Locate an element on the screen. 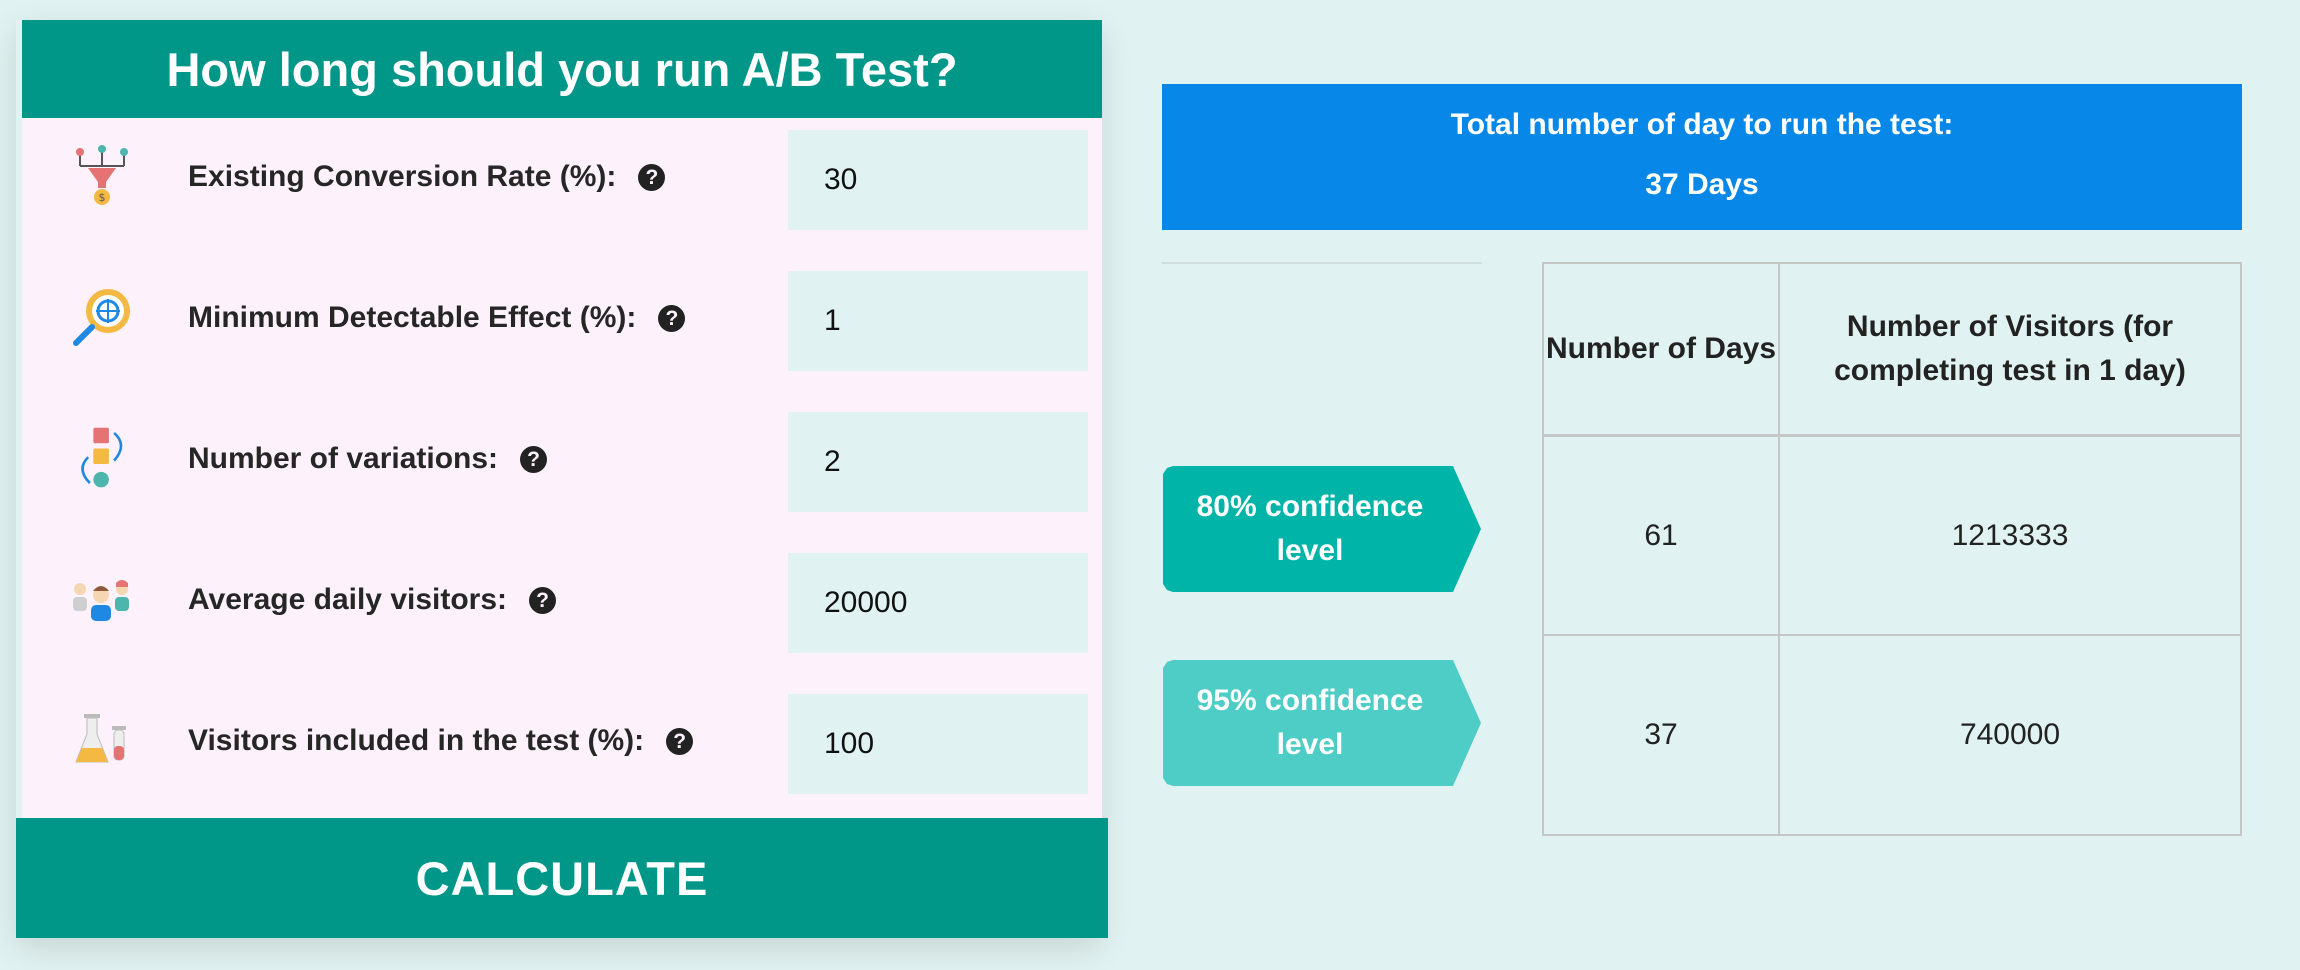  table-cell-days-95: 37 is located at coordinates (1661, 734).